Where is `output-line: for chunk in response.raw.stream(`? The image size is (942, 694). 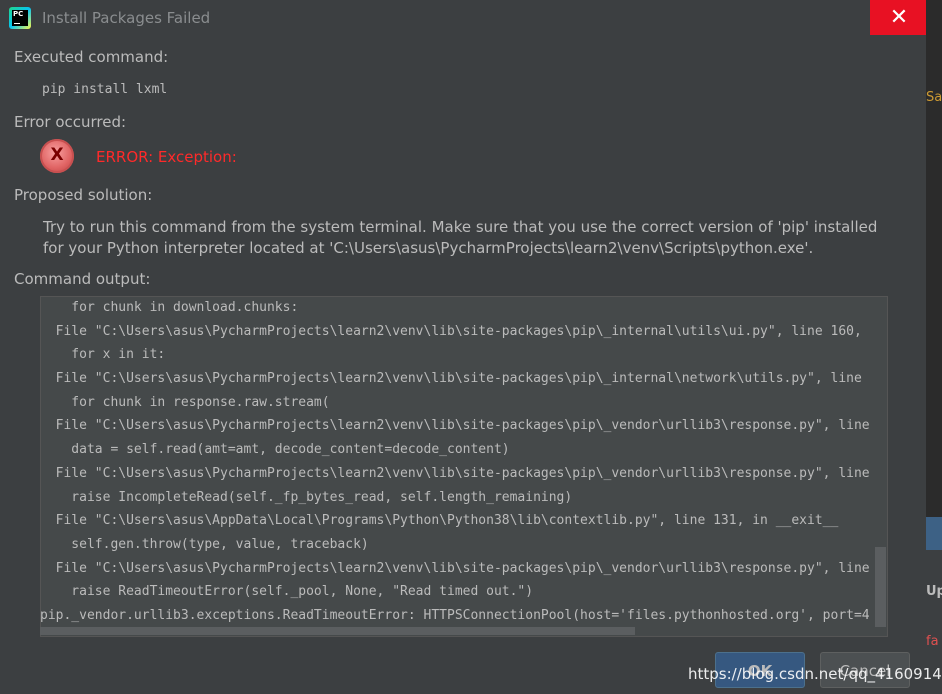
output-line: for chunk in response.raw.stream( is located at coordinates (185, 402).